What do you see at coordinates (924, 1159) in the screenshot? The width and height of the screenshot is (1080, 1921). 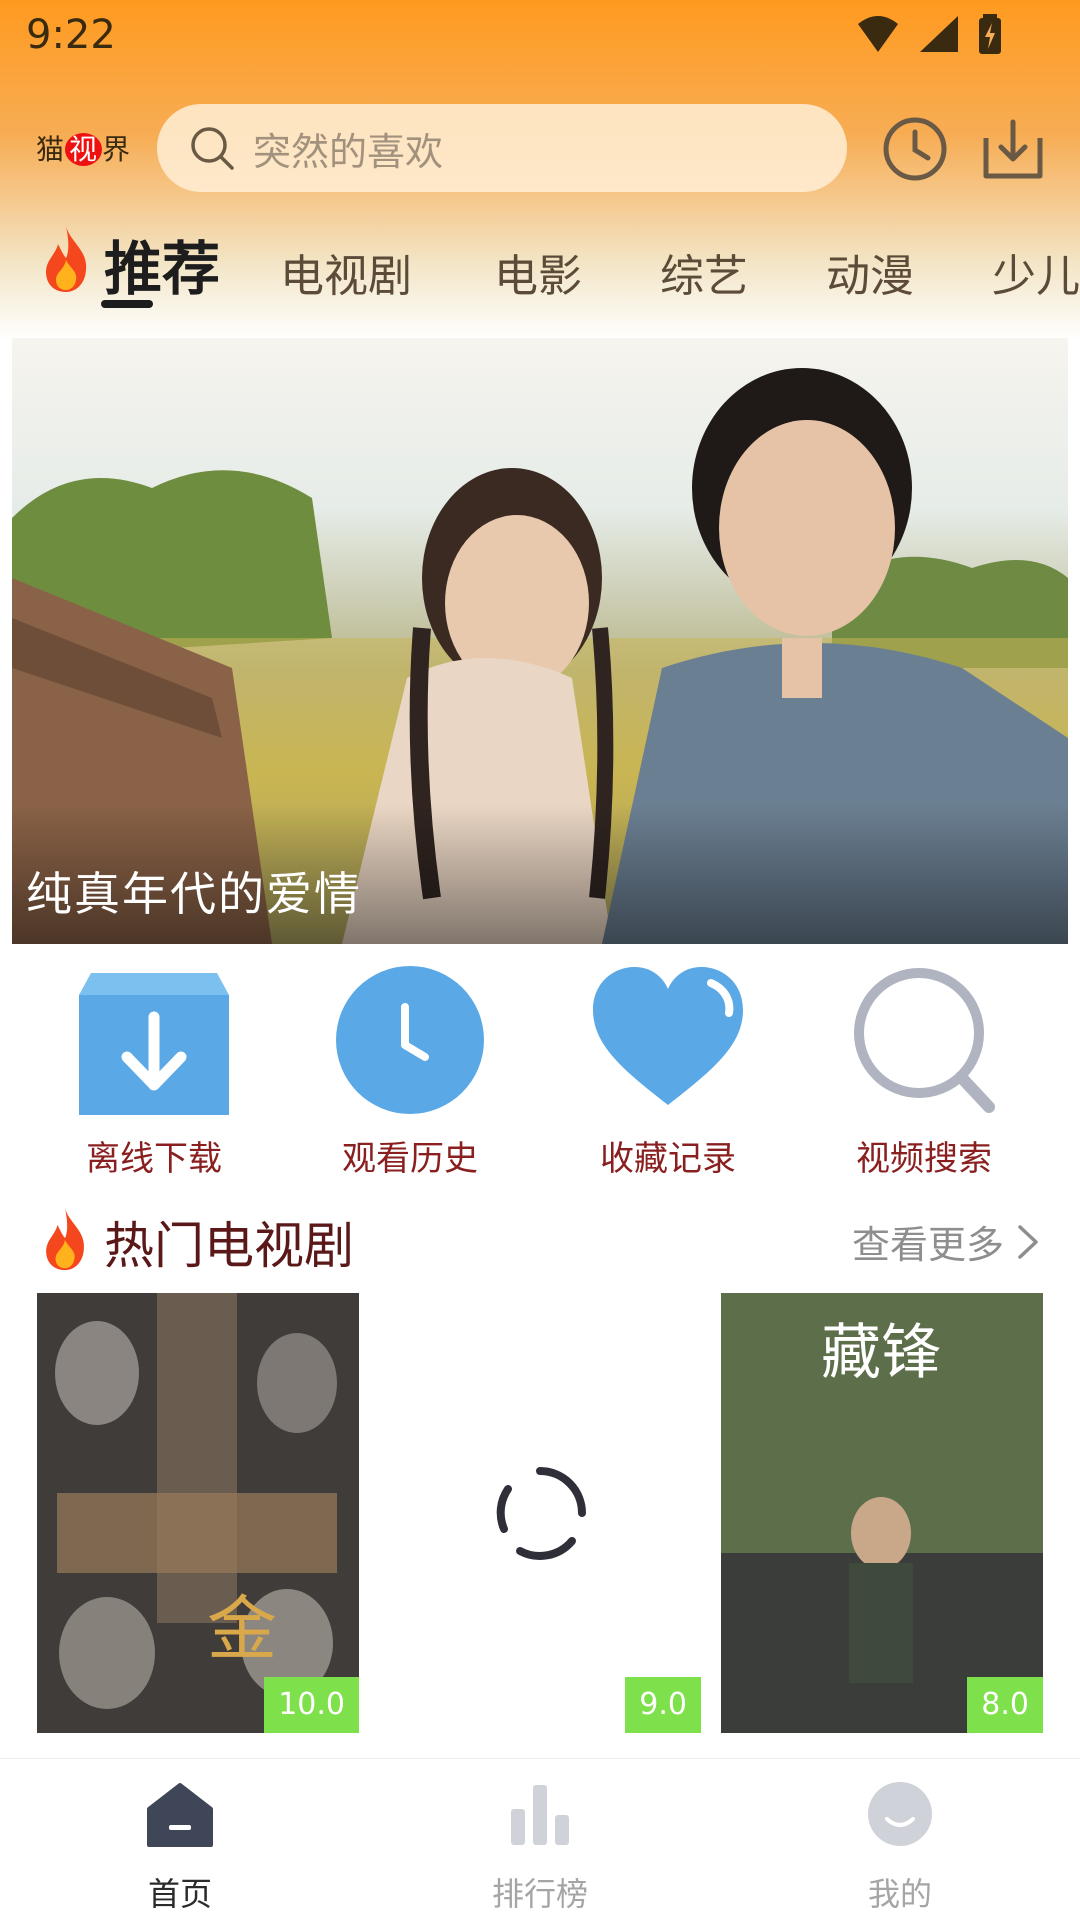 I see `video-search-label: 视频搜索` at bounding box center [924, 1159].